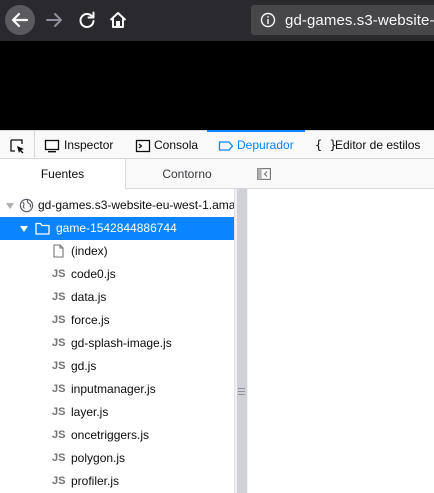  Describe the element at coordinates (265, 145) in the screenshot. I see `tab-debugger-label: Depurador` at that location.